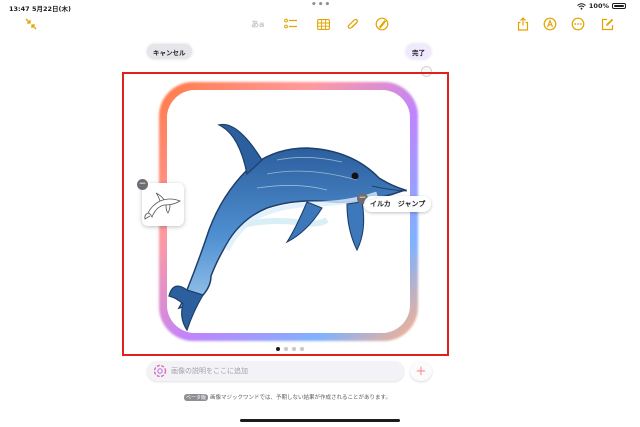  Describe the element at coordinates (578, 24) in the screenshot. I see `more-icon` at that location.